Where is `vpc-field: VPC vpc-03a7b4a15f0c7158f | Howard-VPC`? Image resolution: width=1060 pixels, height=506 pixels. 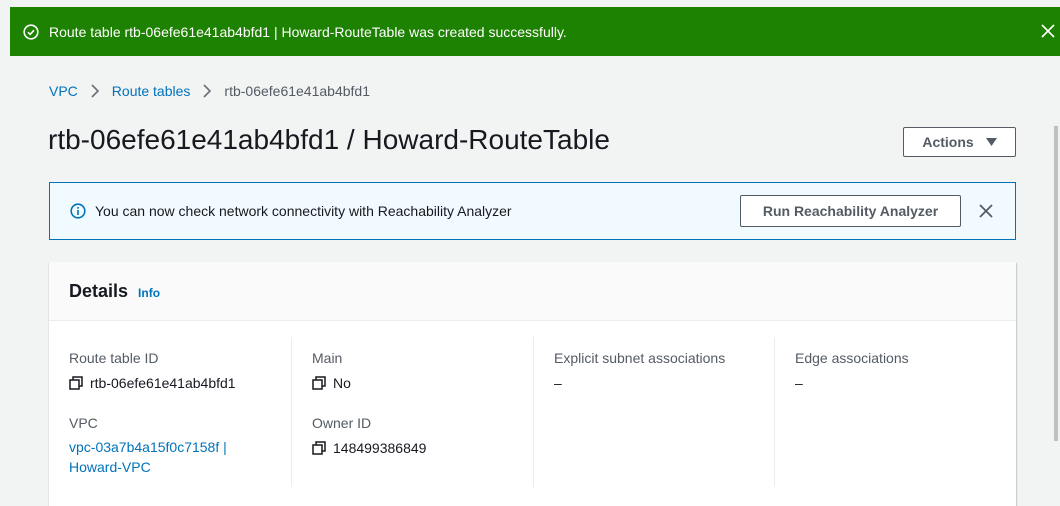 vpc-field: VPC vpc-03a7b4a15f0c7158f | Howard-VPC is located at coordinates (179, 445).